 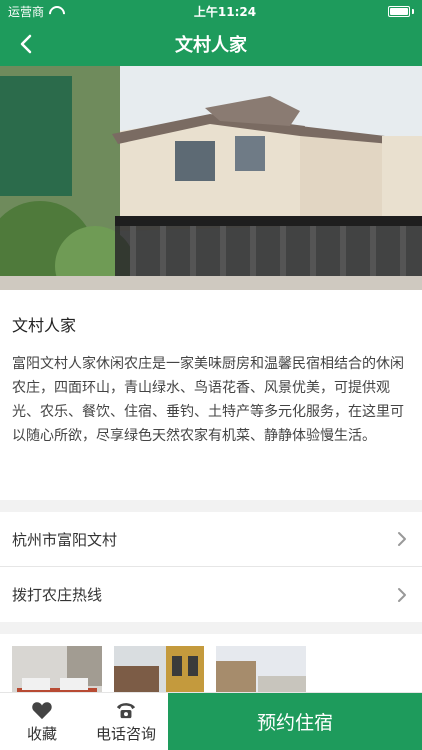 I want to click on page-title: 文村人家, so click(x=211, y=45).